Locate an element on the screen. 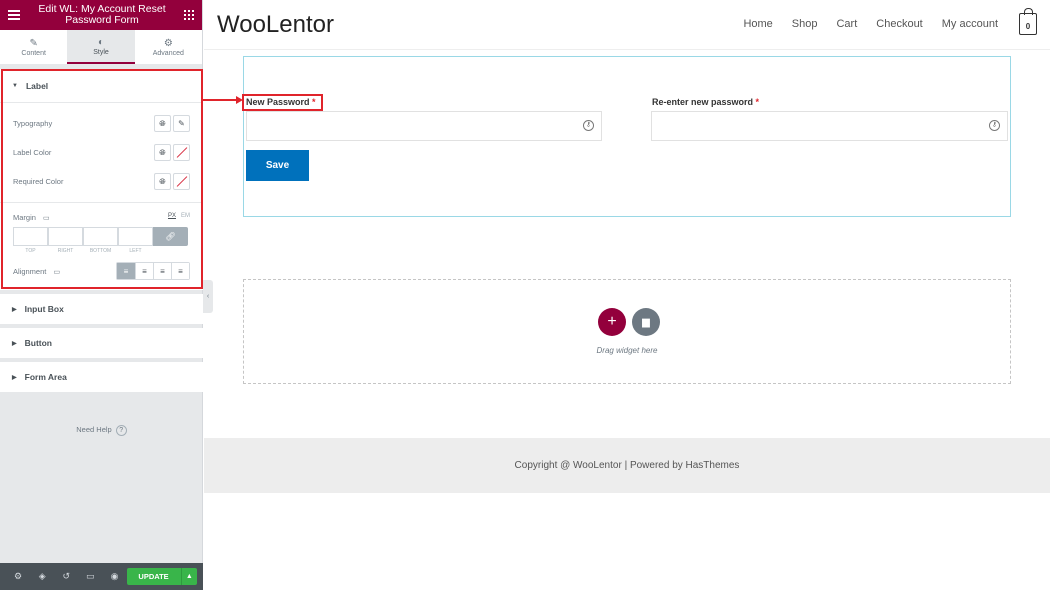  menu-icon is located at coordinates (14, 15).